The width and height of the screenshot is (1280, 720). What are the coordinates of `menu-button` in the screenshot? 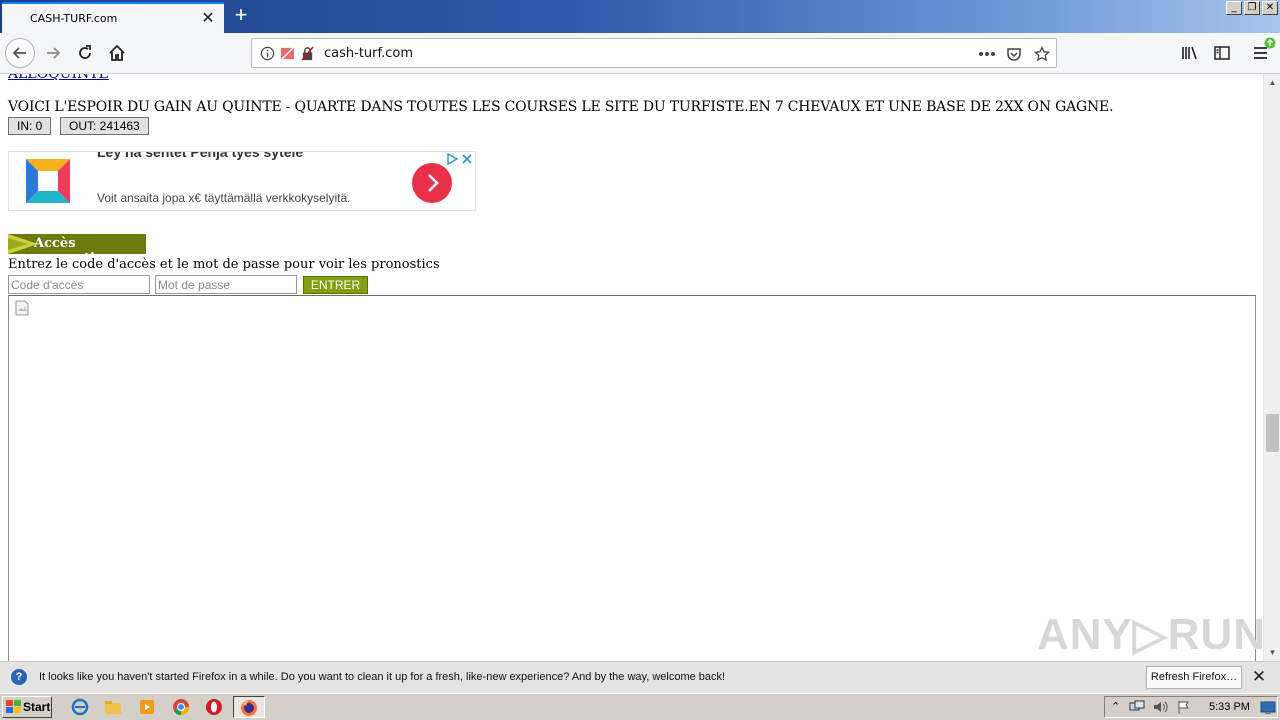 It's located at (1261, 52).